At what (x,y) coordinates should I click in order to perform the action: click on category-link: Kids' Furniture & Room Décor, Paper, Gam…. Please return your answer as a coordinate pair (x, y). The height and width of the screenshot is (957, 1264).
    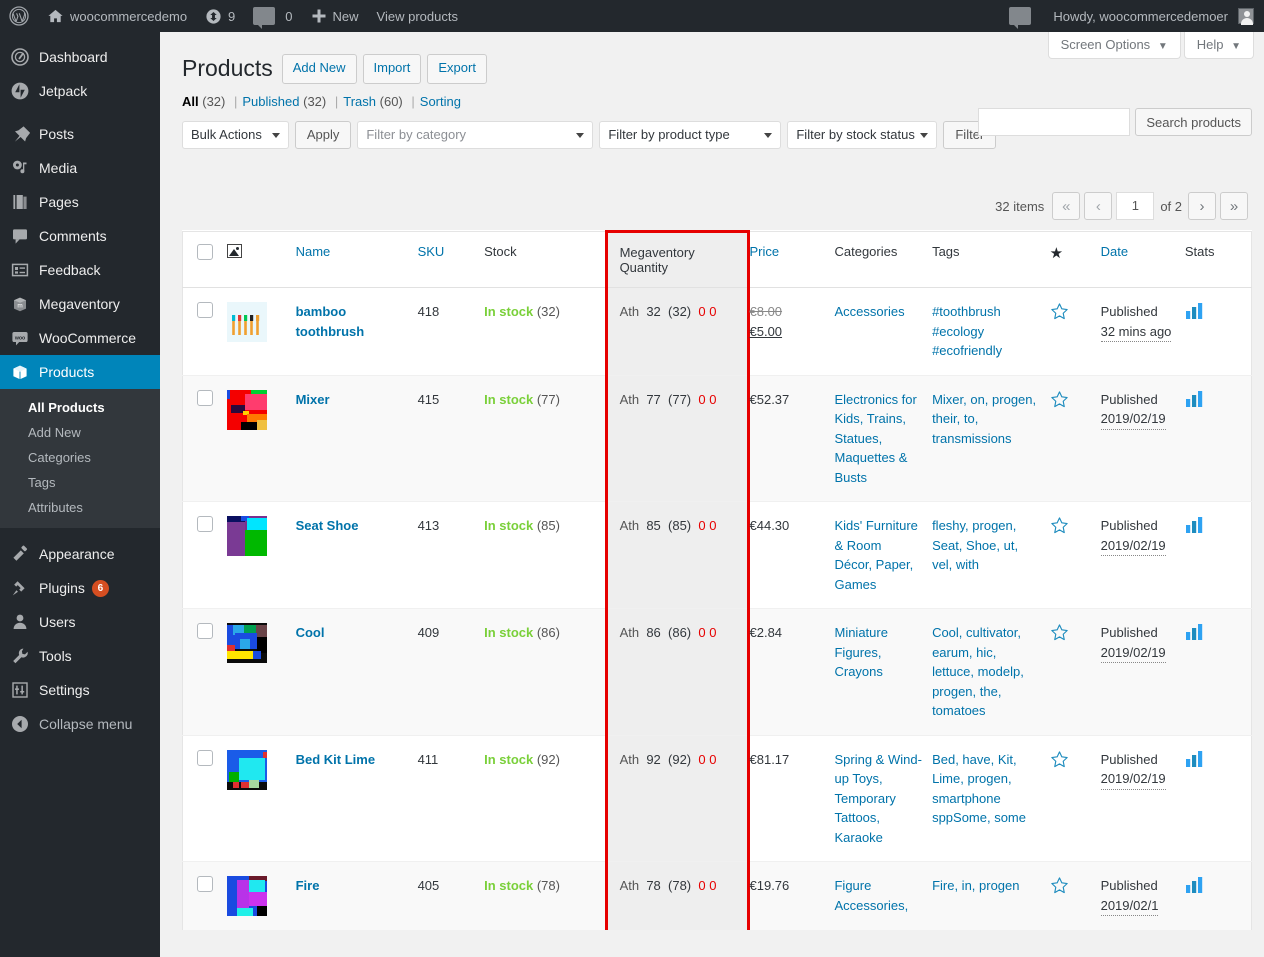
    Looking at the image, I should click on (875, 555).